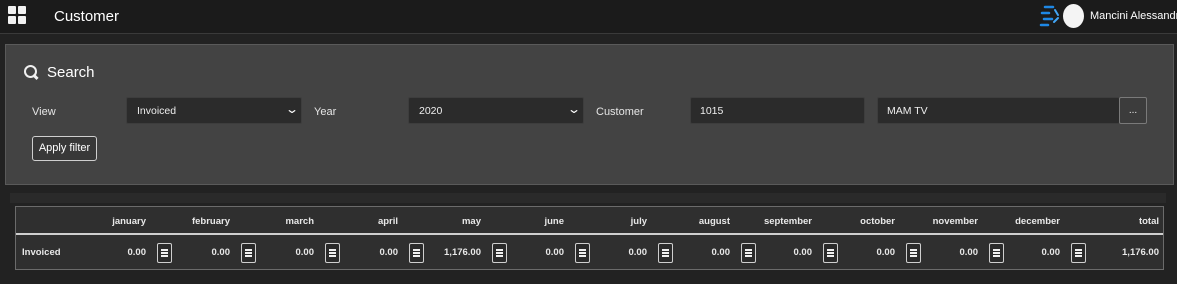  I want to click on cell-total: 1,176.00, so click(1140, 252).